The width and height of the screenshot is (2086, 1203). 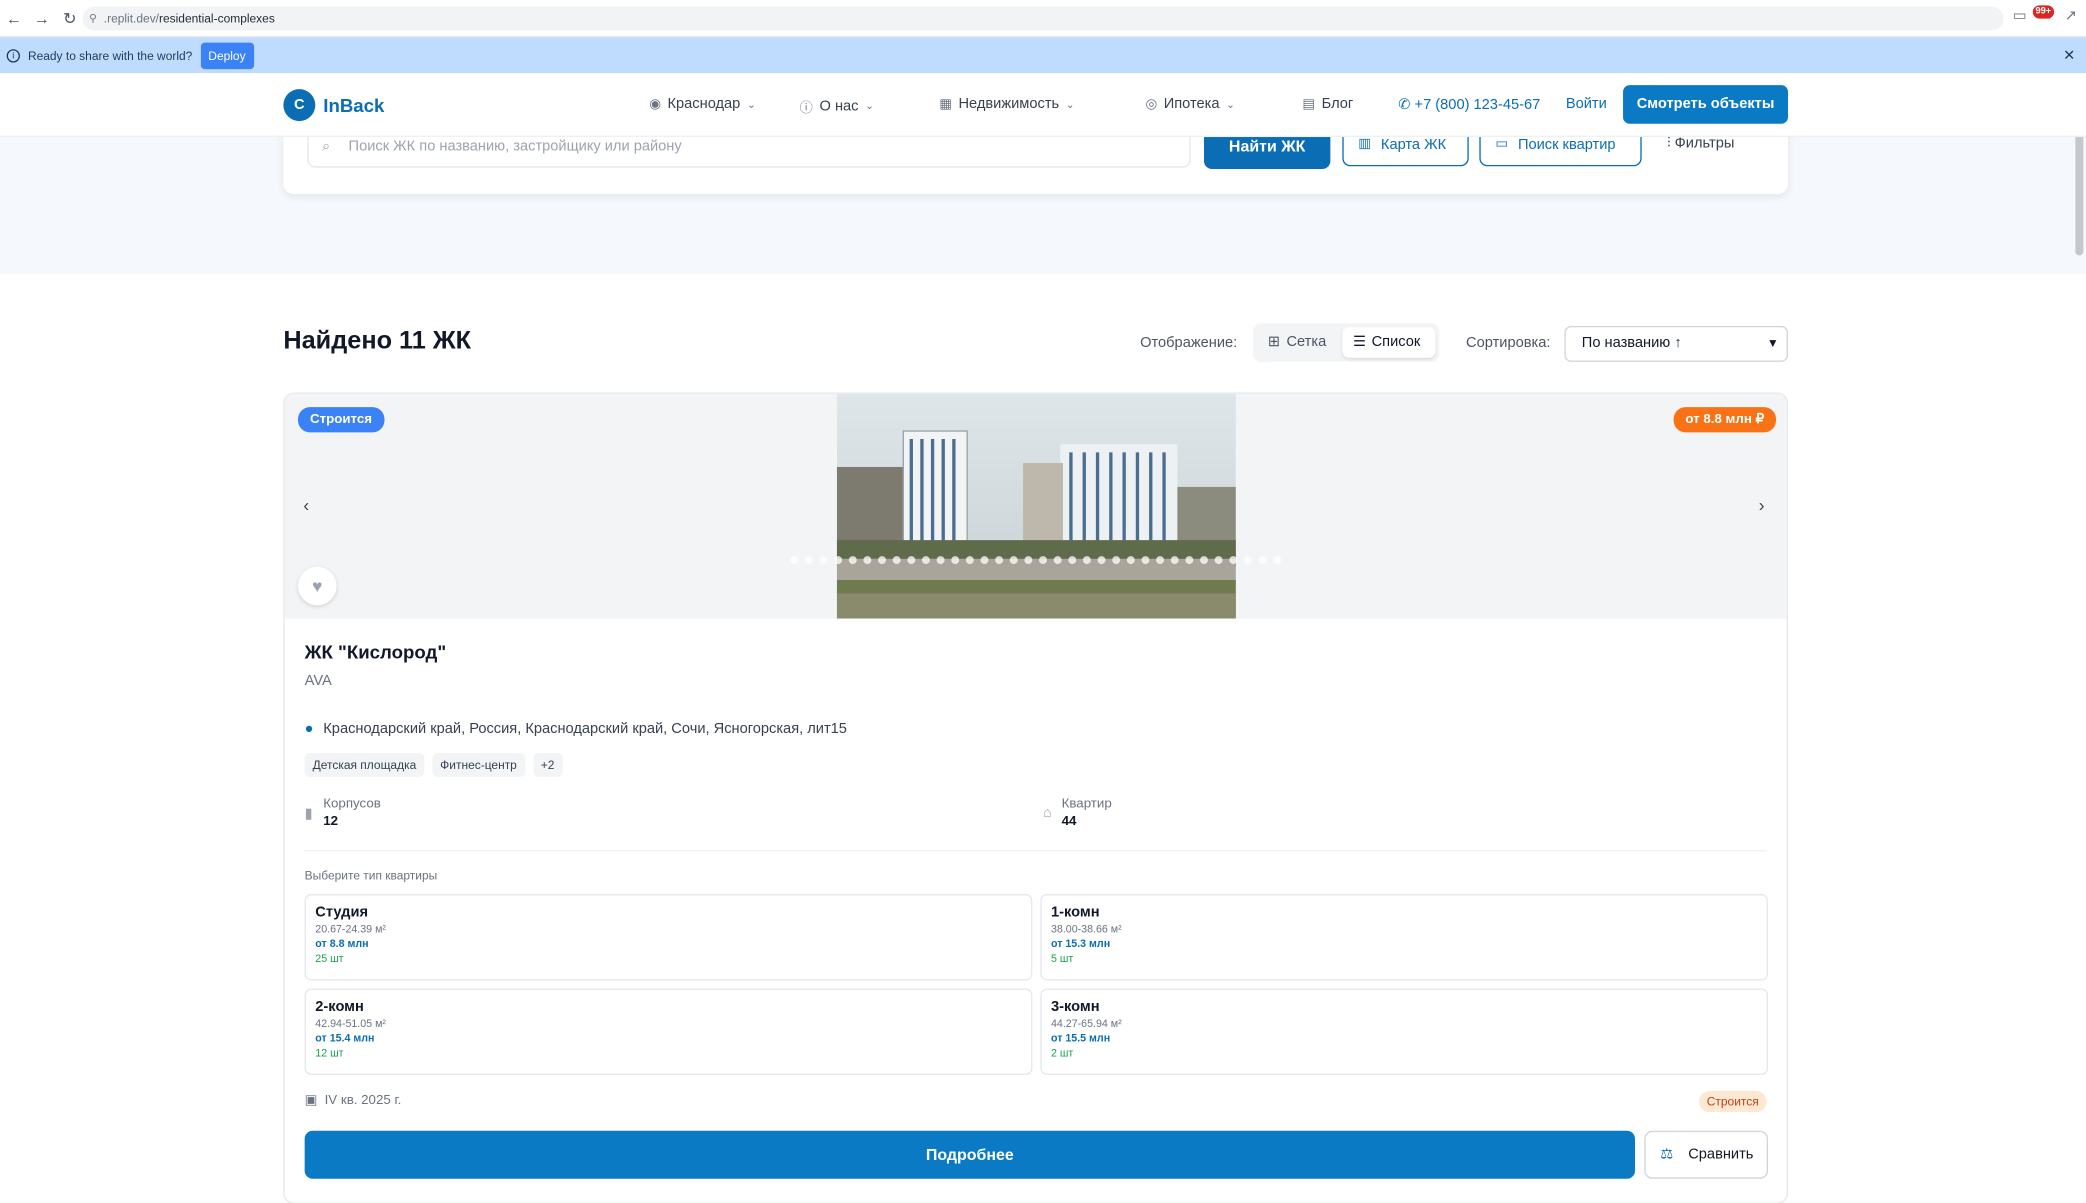 I want to click on apartment-type-studio: Студия 20.67-24.39 м² от 8.8 млн 25 шт, so click(x=668, y=937).